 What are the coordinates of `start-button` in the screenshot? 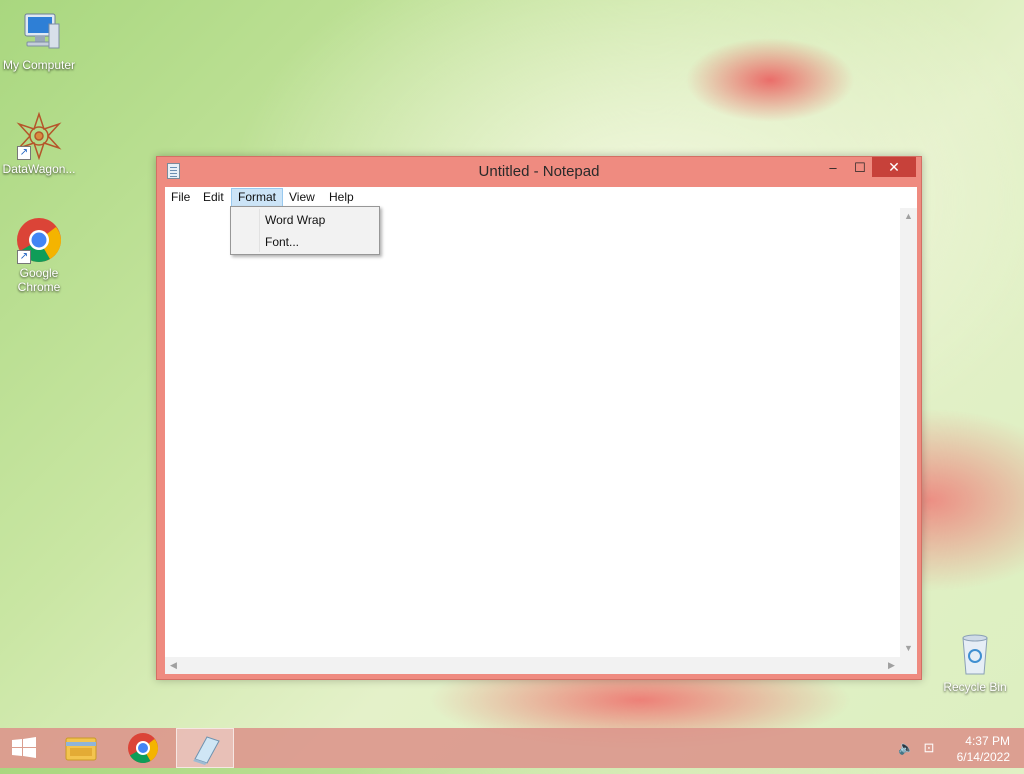 It's located at (24, 748).